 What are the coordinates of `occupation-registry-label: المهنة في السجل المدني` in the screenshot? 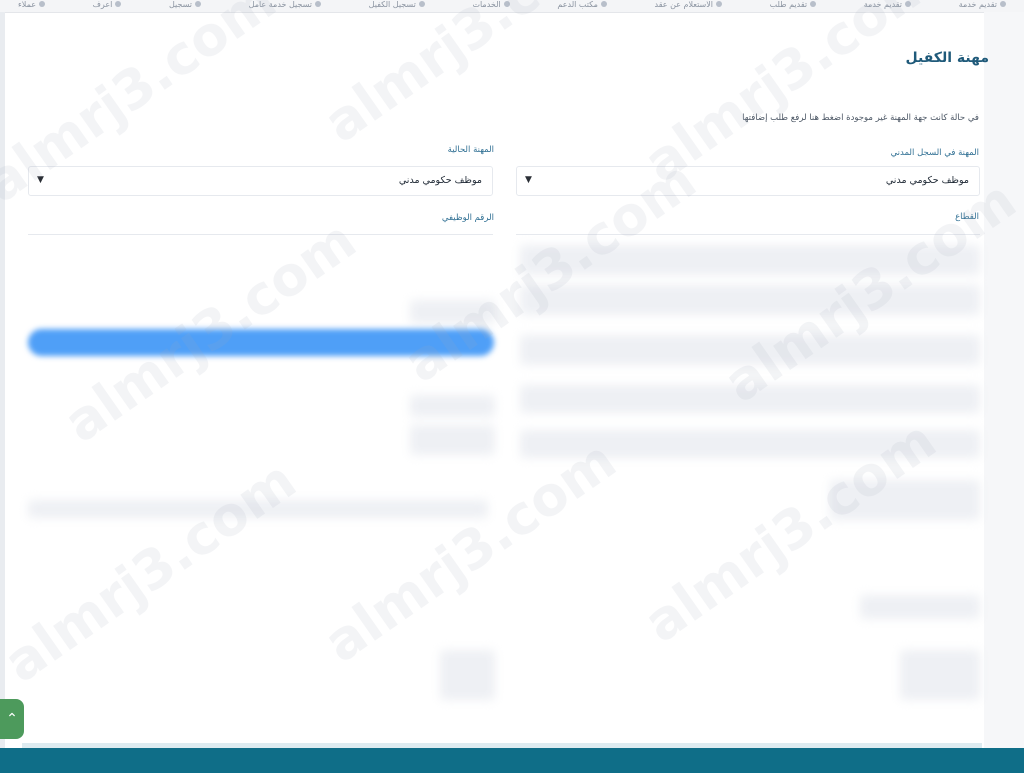 It's located at (934, 153).